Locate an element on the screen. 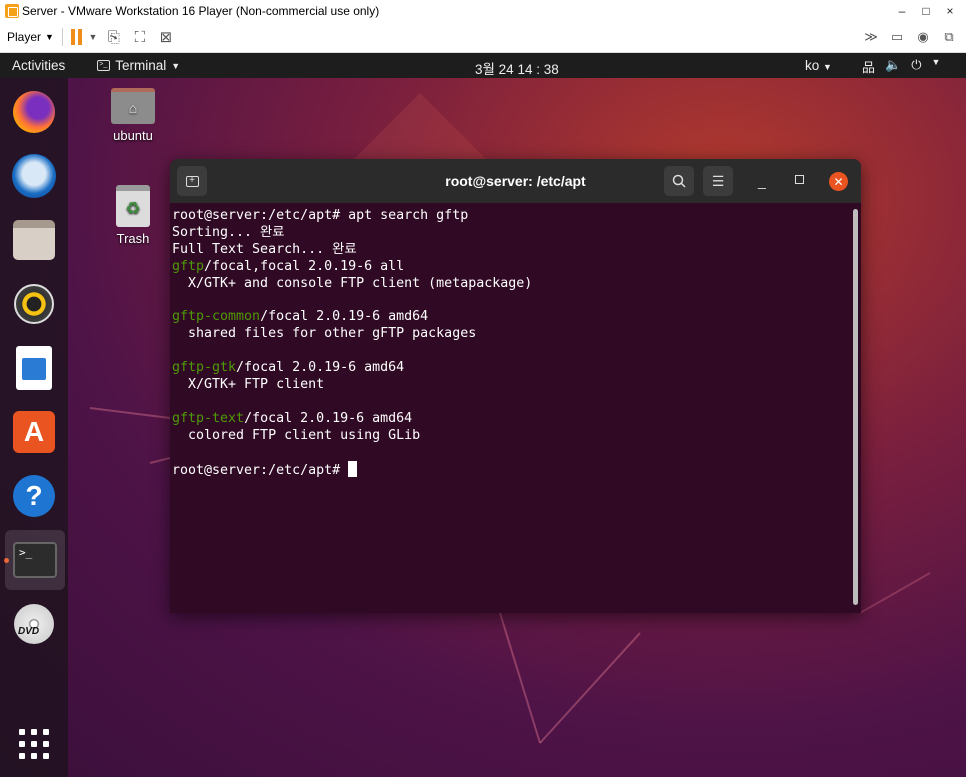  output-text: shared files for other gFTP packages is located at coordinates (324, 334).